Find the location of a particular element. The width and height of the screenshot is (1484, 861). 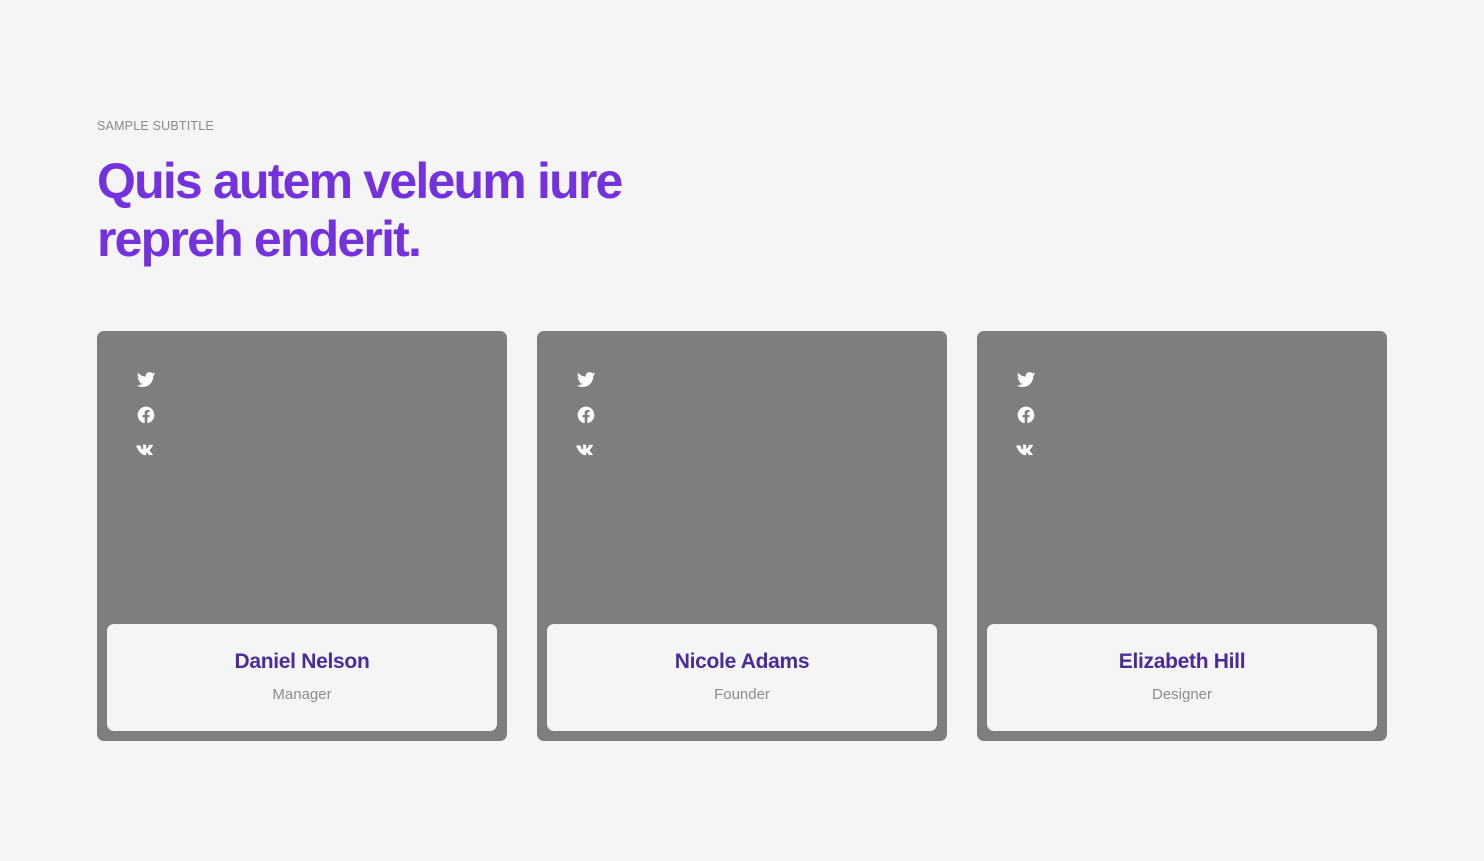

member-name: Nicole Adams is located at coordinates (742, 661).